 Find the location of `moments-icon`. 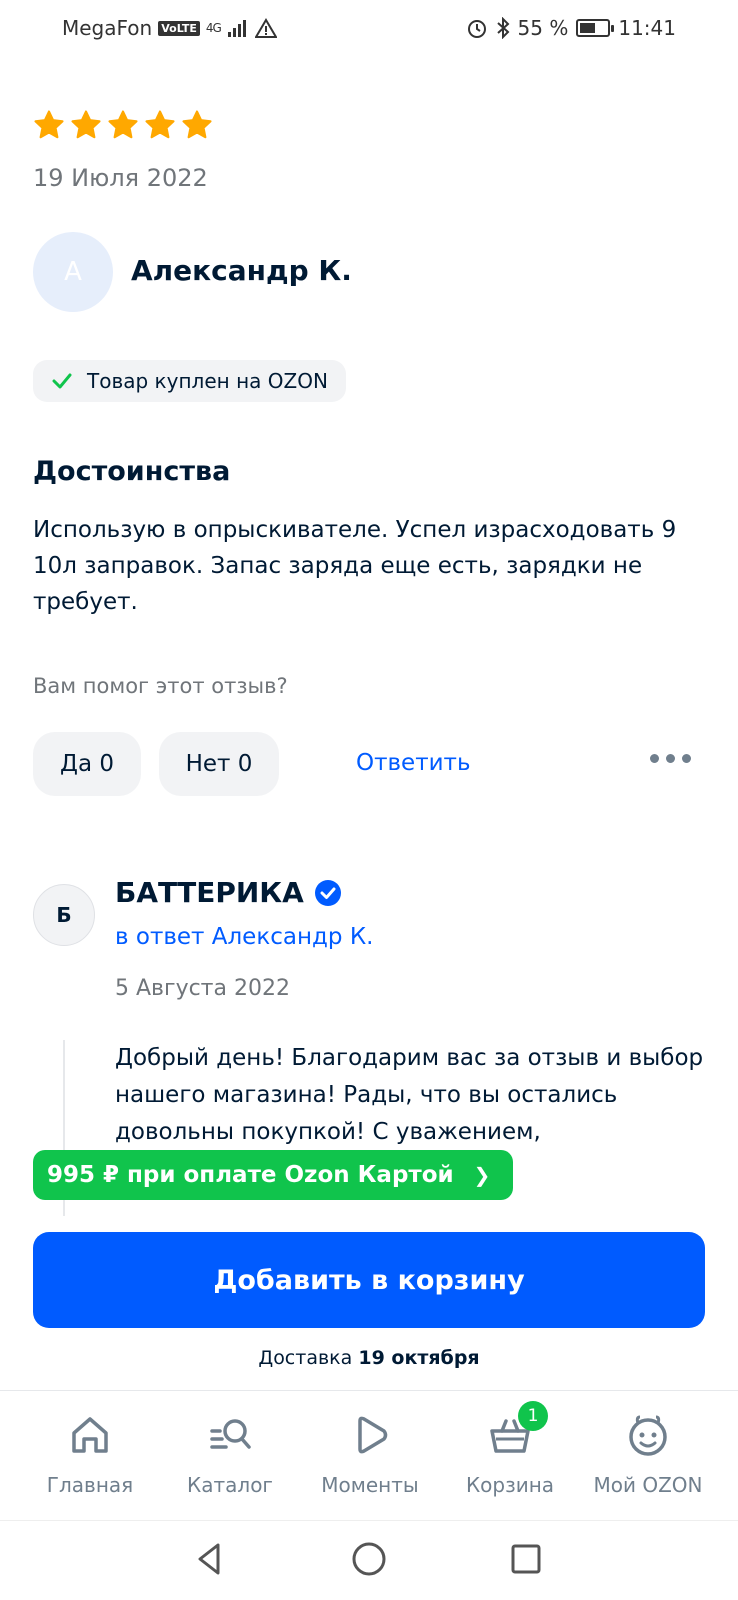

moments-icon is located at coordinates (373, 1435).